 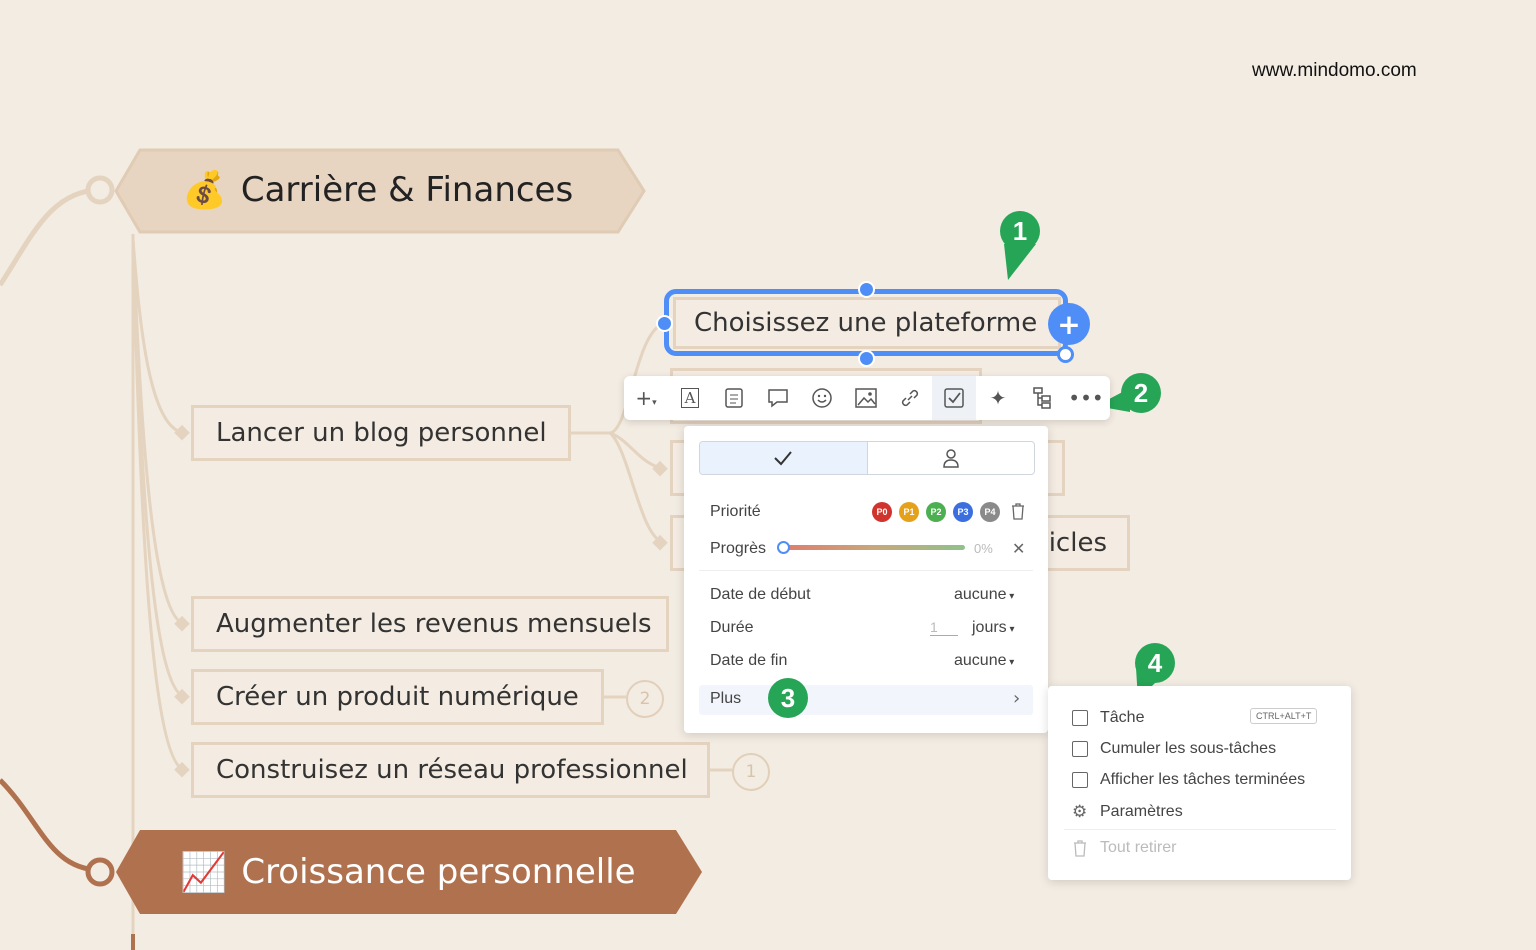 I want to click on checkmark-icon, so click(x=783, y=458).